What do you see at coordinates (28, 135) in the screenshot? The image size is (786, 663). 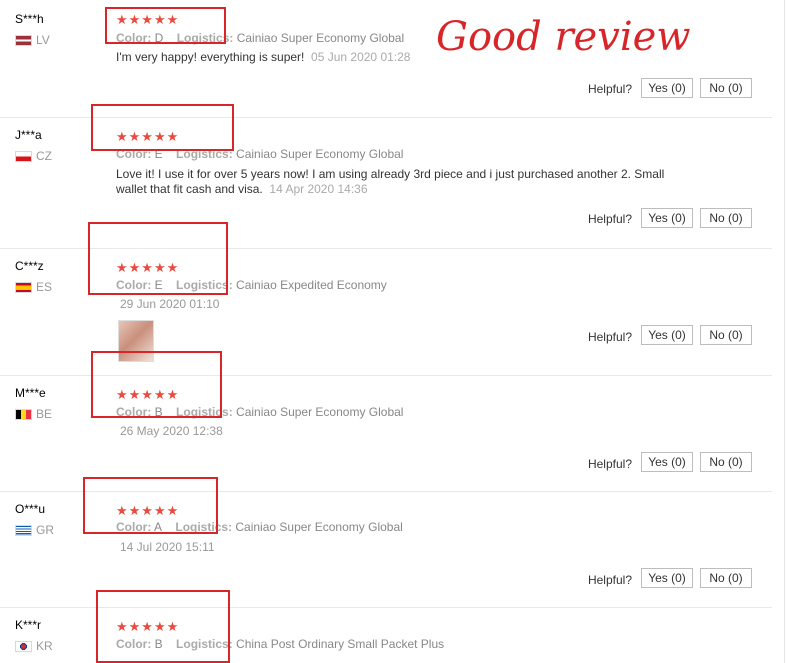 I see `reviewer-name: J***a` at bounding box center [28, 135].